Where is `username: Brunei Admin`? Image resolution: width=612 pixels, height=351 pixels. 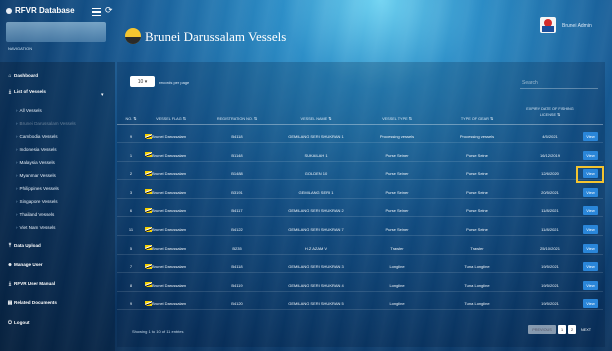
username: Brunei Admin is located at coordinates (577, 26).